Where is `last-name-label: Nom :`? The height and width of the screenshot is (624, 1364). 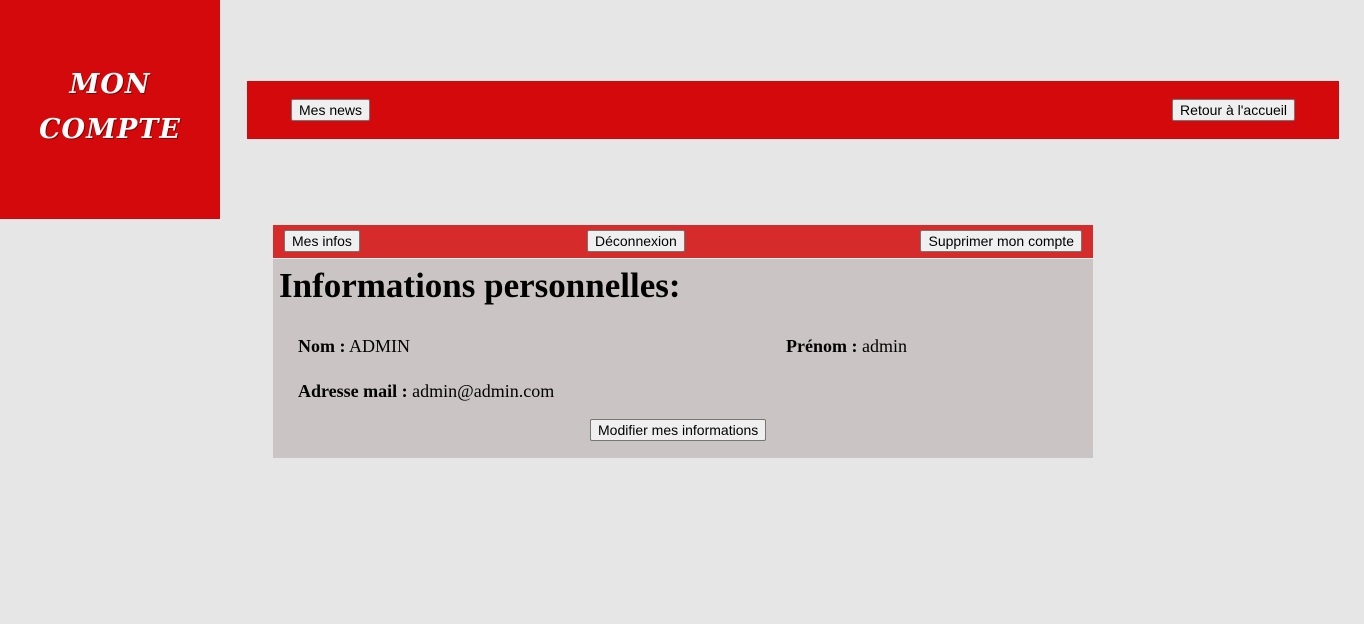
last-name-label: Nom : is located at coordinates (322, 346).